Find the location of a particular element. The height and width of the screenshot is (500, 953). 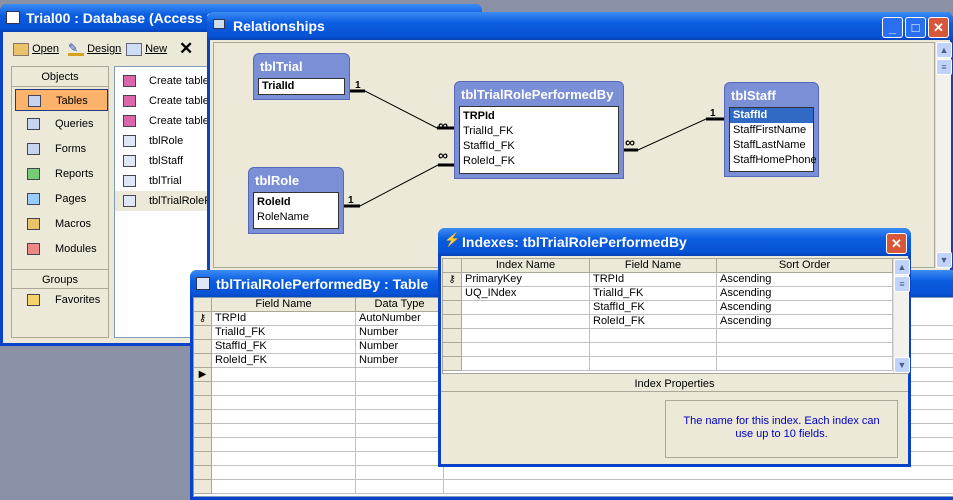

column-header: Data Type is located at coordinates (400, 305).